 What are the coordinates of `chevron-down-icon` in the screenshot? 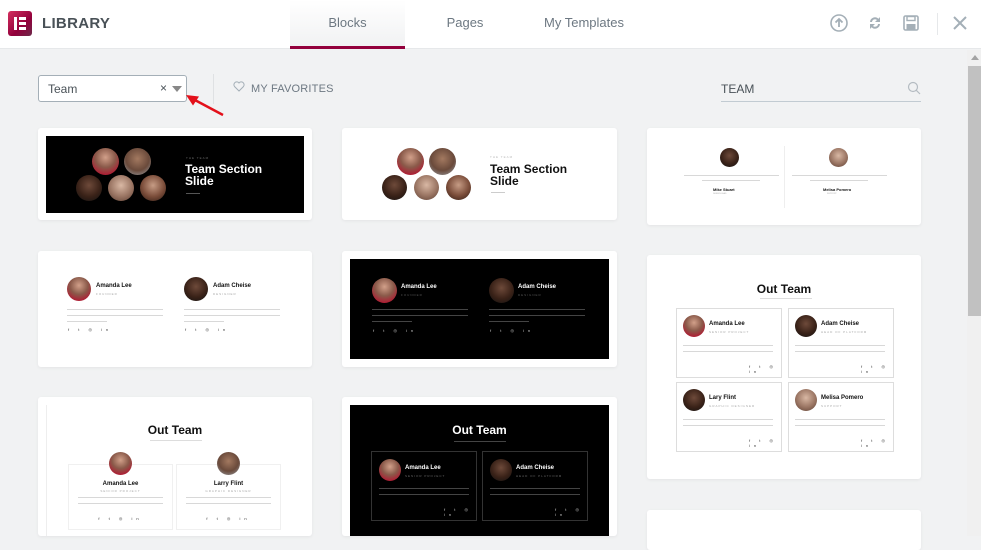 It's located at (177, 89).